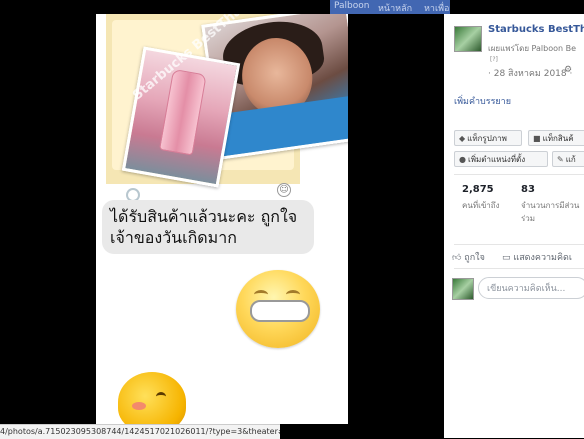 Image resolution: width=584 pixels, height=439 pixels. I want to click on chat-message-line: ได้รับสินค้าแล้วนะคะ ถูกใจ, so click(204, 216).